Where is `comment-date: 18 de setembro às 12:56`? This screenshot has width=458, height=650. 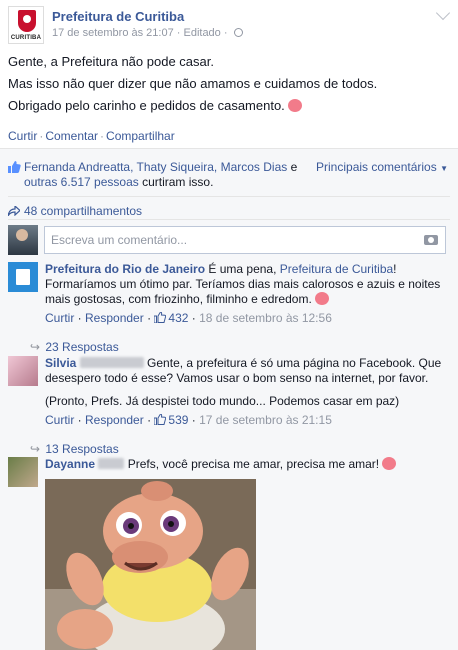
comment-date: 18 de setembro às 12:56 is located at coordinates (265, 318).